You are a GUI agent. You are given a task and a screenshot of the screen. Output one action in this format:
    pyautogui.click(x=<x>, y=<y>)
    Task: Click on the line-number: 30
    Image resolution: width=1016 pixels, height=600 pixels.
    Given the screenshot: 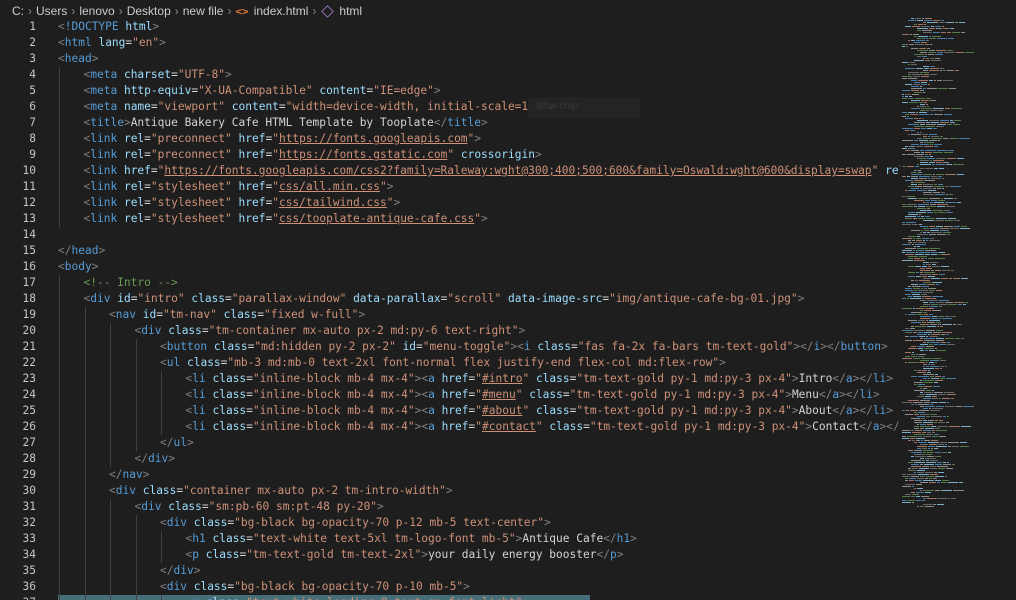 What is the action you would take?
    pyautogui.click(x=18, y=491)
    